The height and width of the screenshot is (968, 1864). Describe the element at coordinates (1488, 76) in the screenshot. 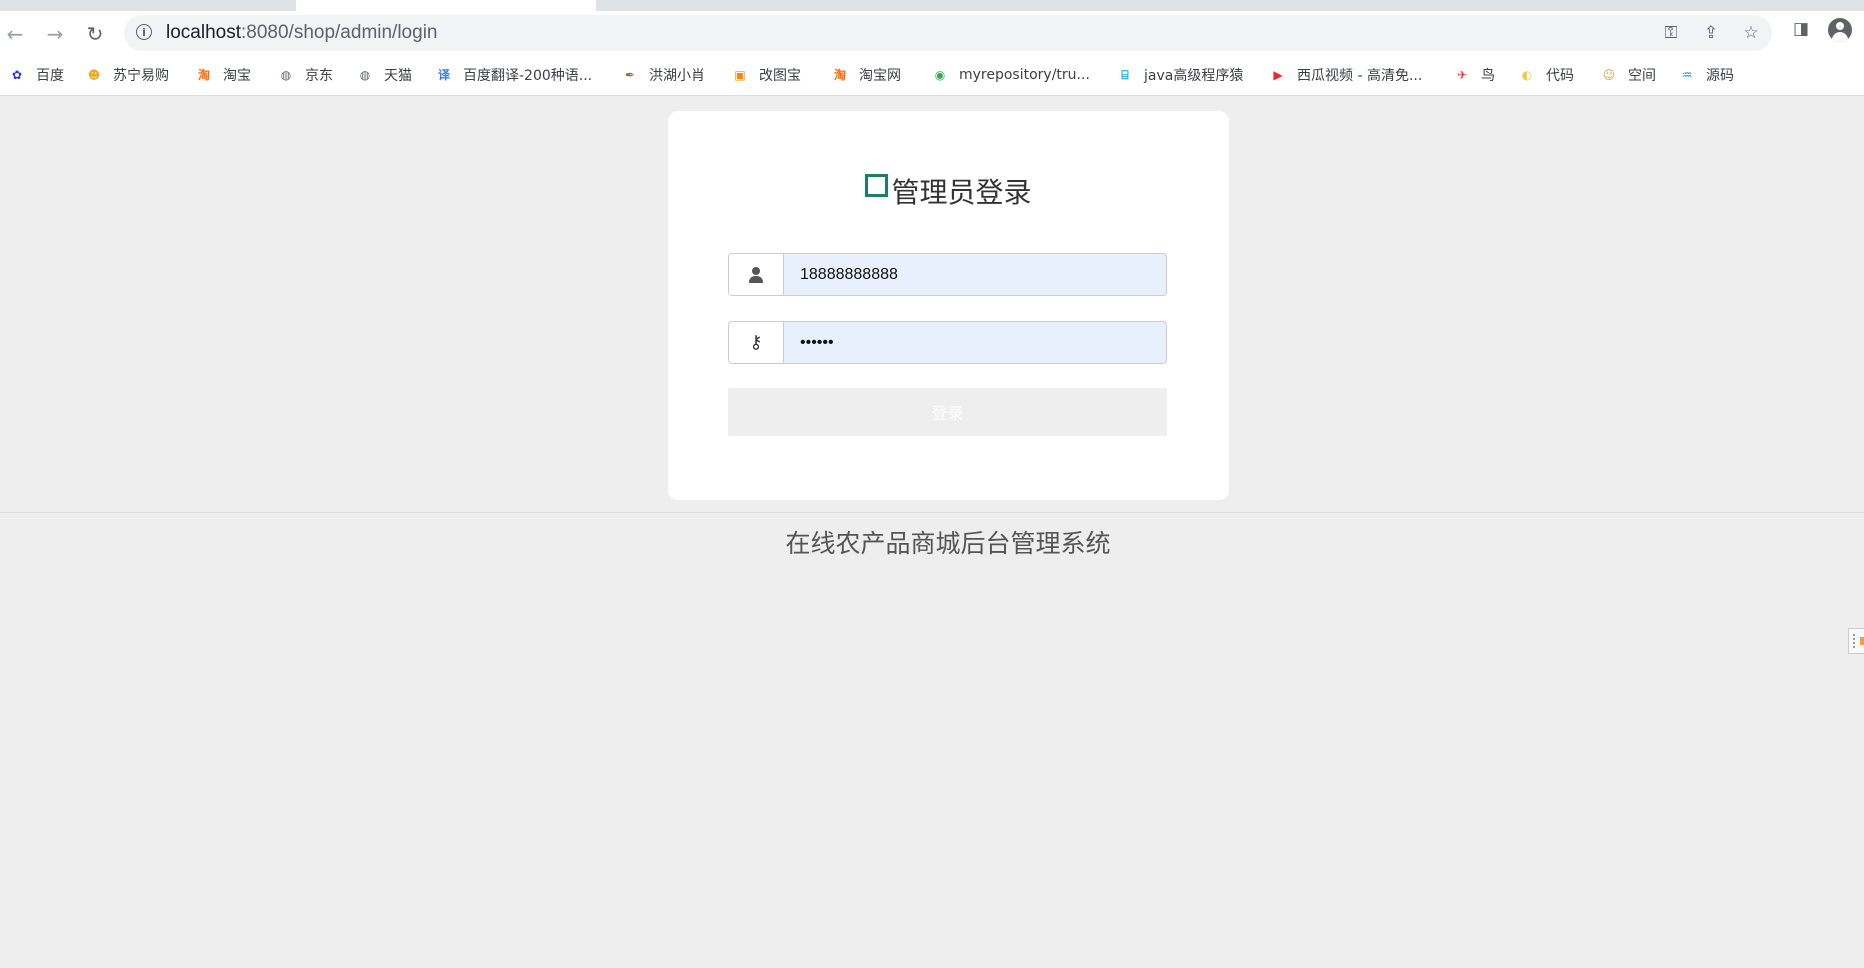

I see `bookmark-label: 鸟` at that location.